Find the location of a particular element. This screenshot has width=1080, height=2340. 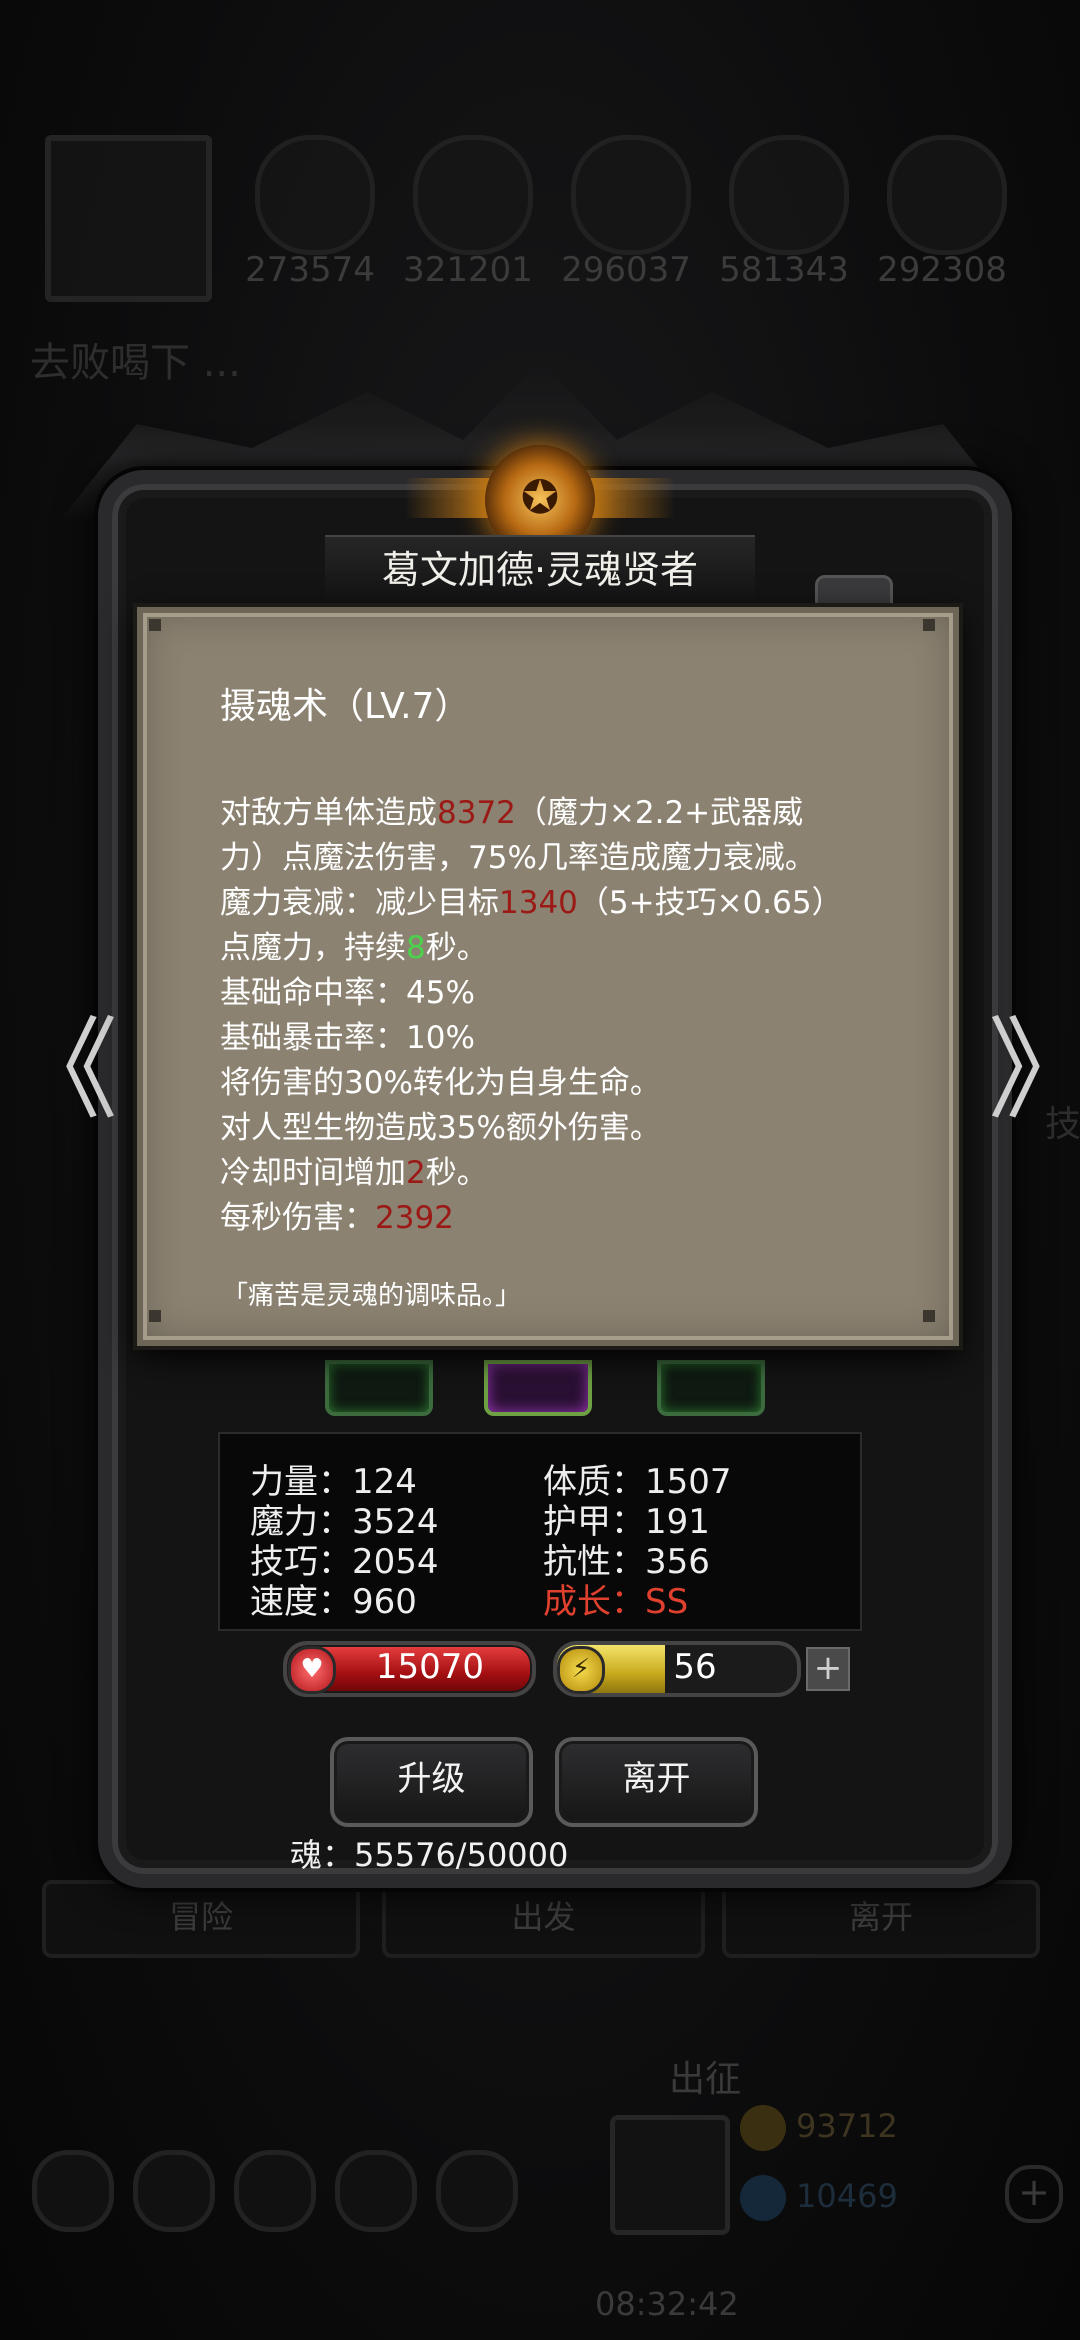

expedition-label: 出征 is located at coordinates (704, 2079).